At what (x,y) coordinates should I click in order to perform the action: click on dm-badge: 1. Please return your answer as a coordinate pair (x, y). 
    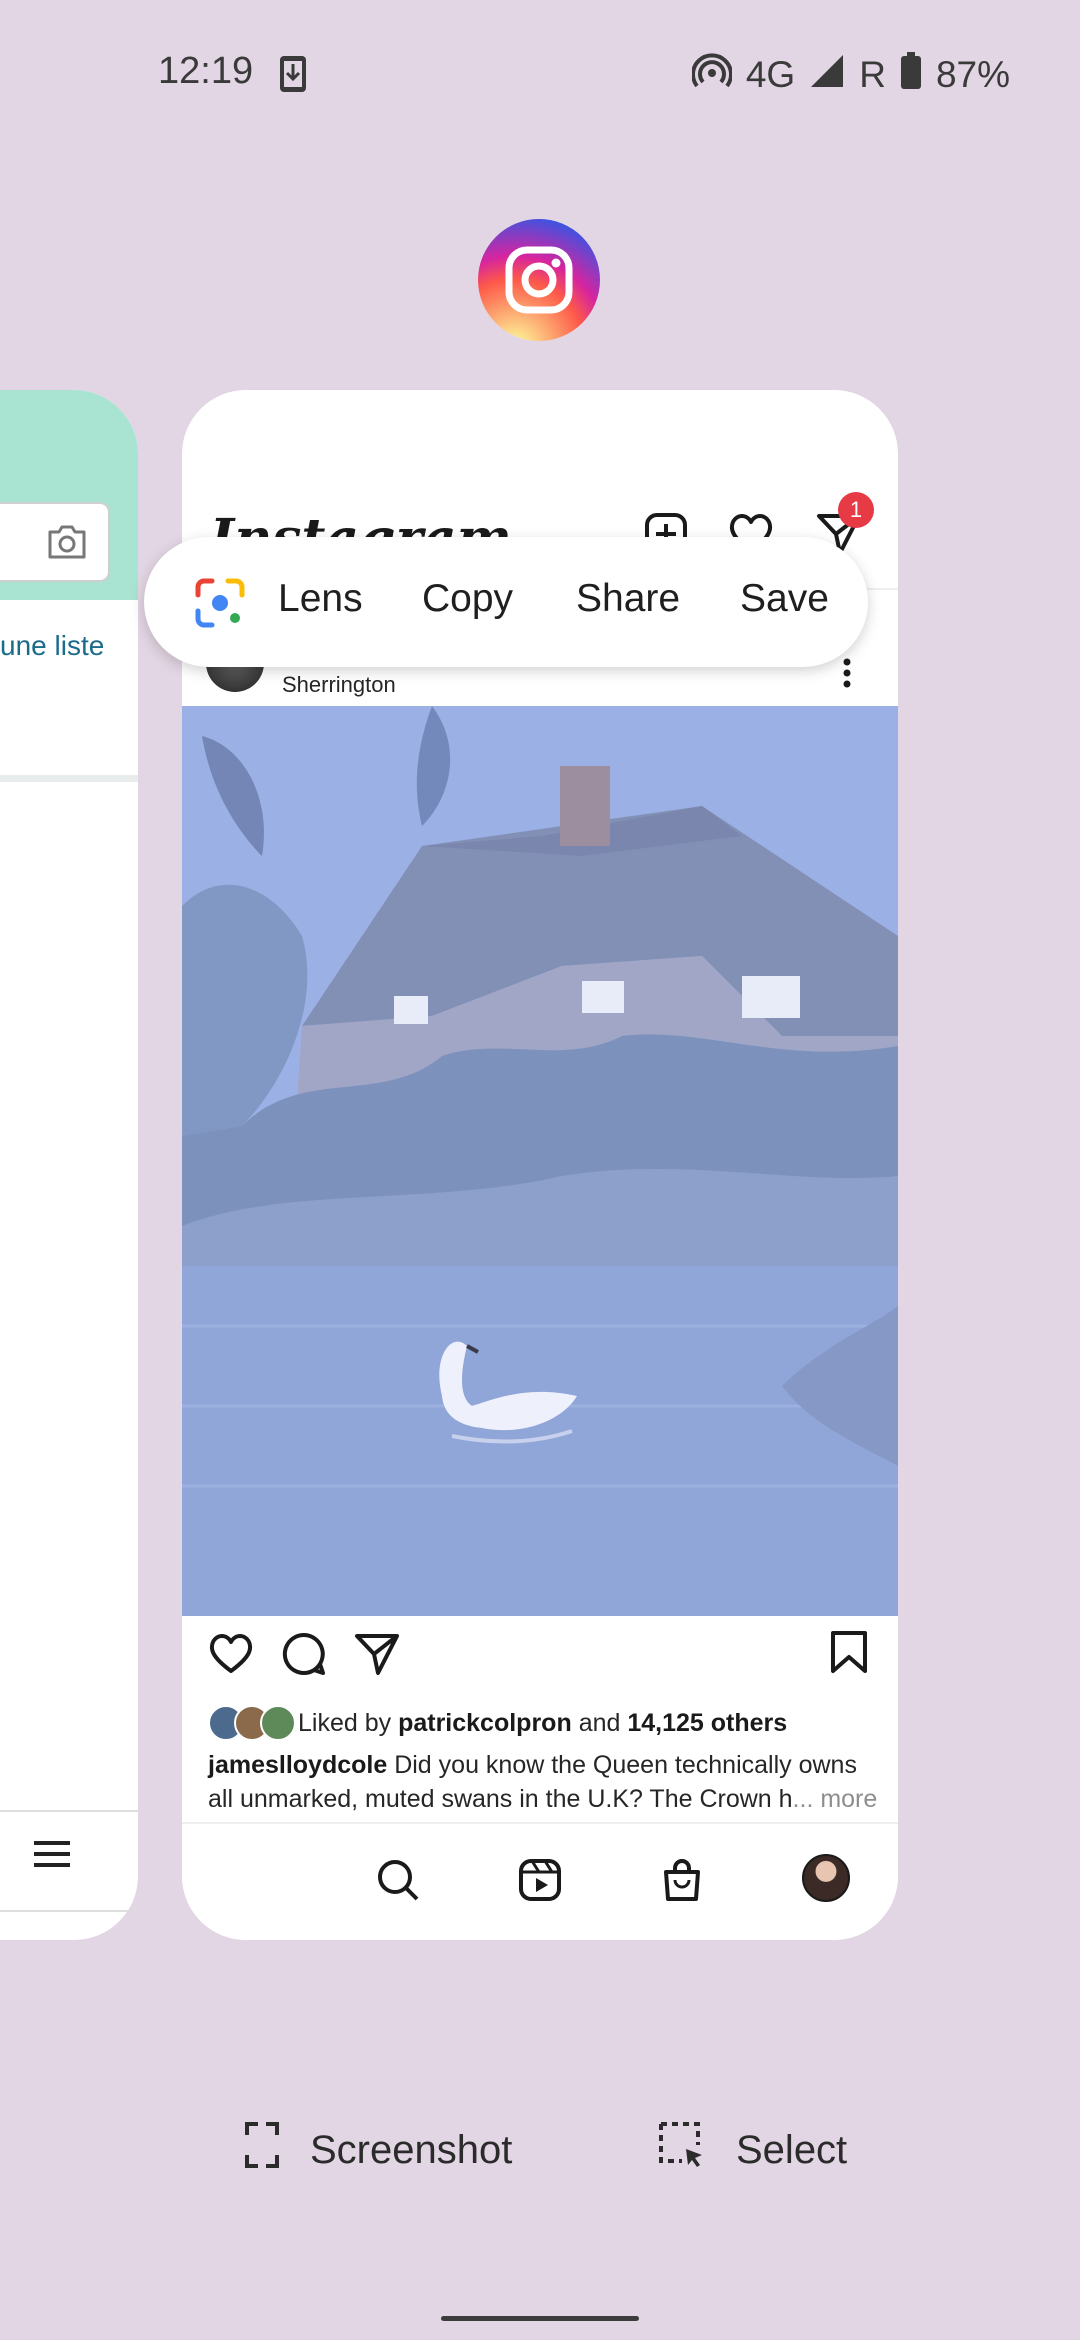
    Looking at the image, I should click on (856, 510).